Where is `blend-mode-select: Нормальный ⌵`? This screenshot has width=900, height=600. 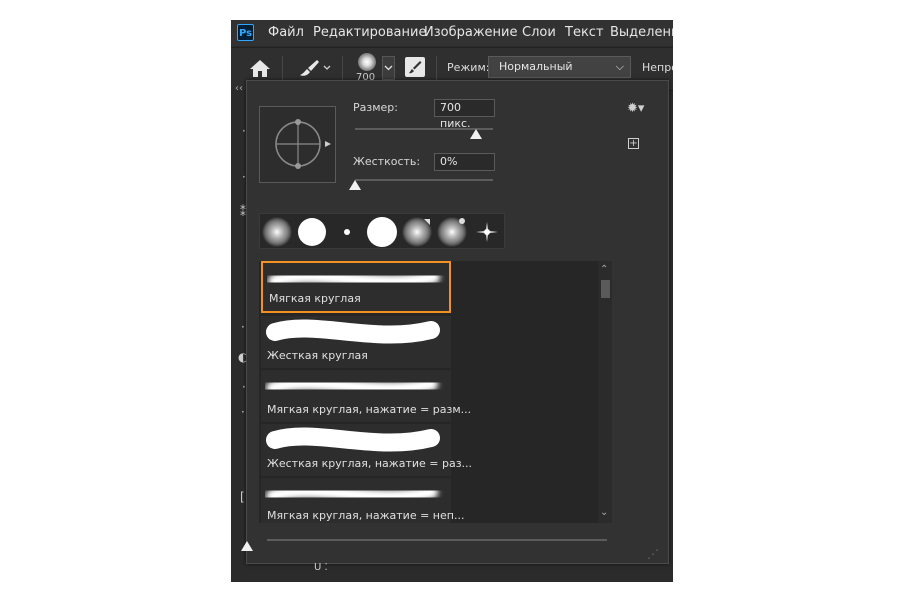
blend-mode-select: Нормальный ⌵ is located at coordinates (559, 67).